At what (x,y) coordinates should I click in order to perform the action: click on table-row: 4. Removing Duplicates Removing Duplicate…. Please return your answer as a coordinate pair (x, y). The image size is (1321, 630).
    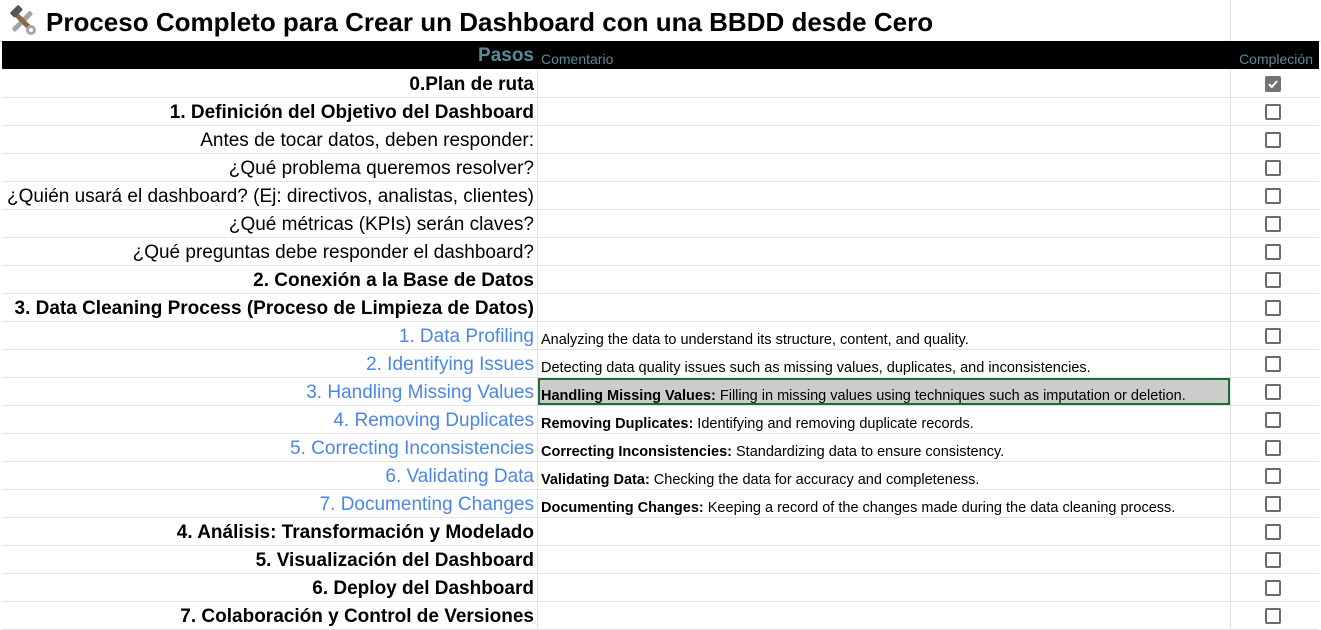
    Looking at the image, I should click on (660, 420).